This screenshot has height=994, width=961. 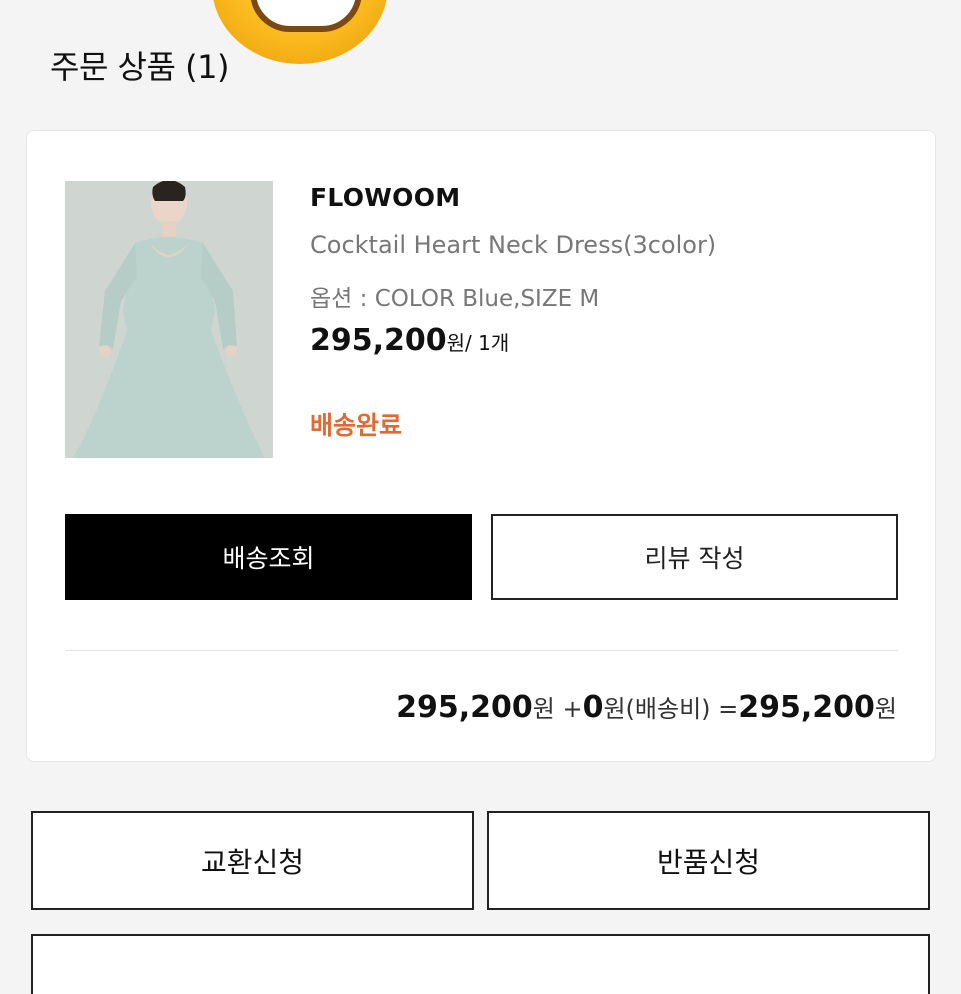 I want to click on dress-model-image, so click(x=169, y=319).